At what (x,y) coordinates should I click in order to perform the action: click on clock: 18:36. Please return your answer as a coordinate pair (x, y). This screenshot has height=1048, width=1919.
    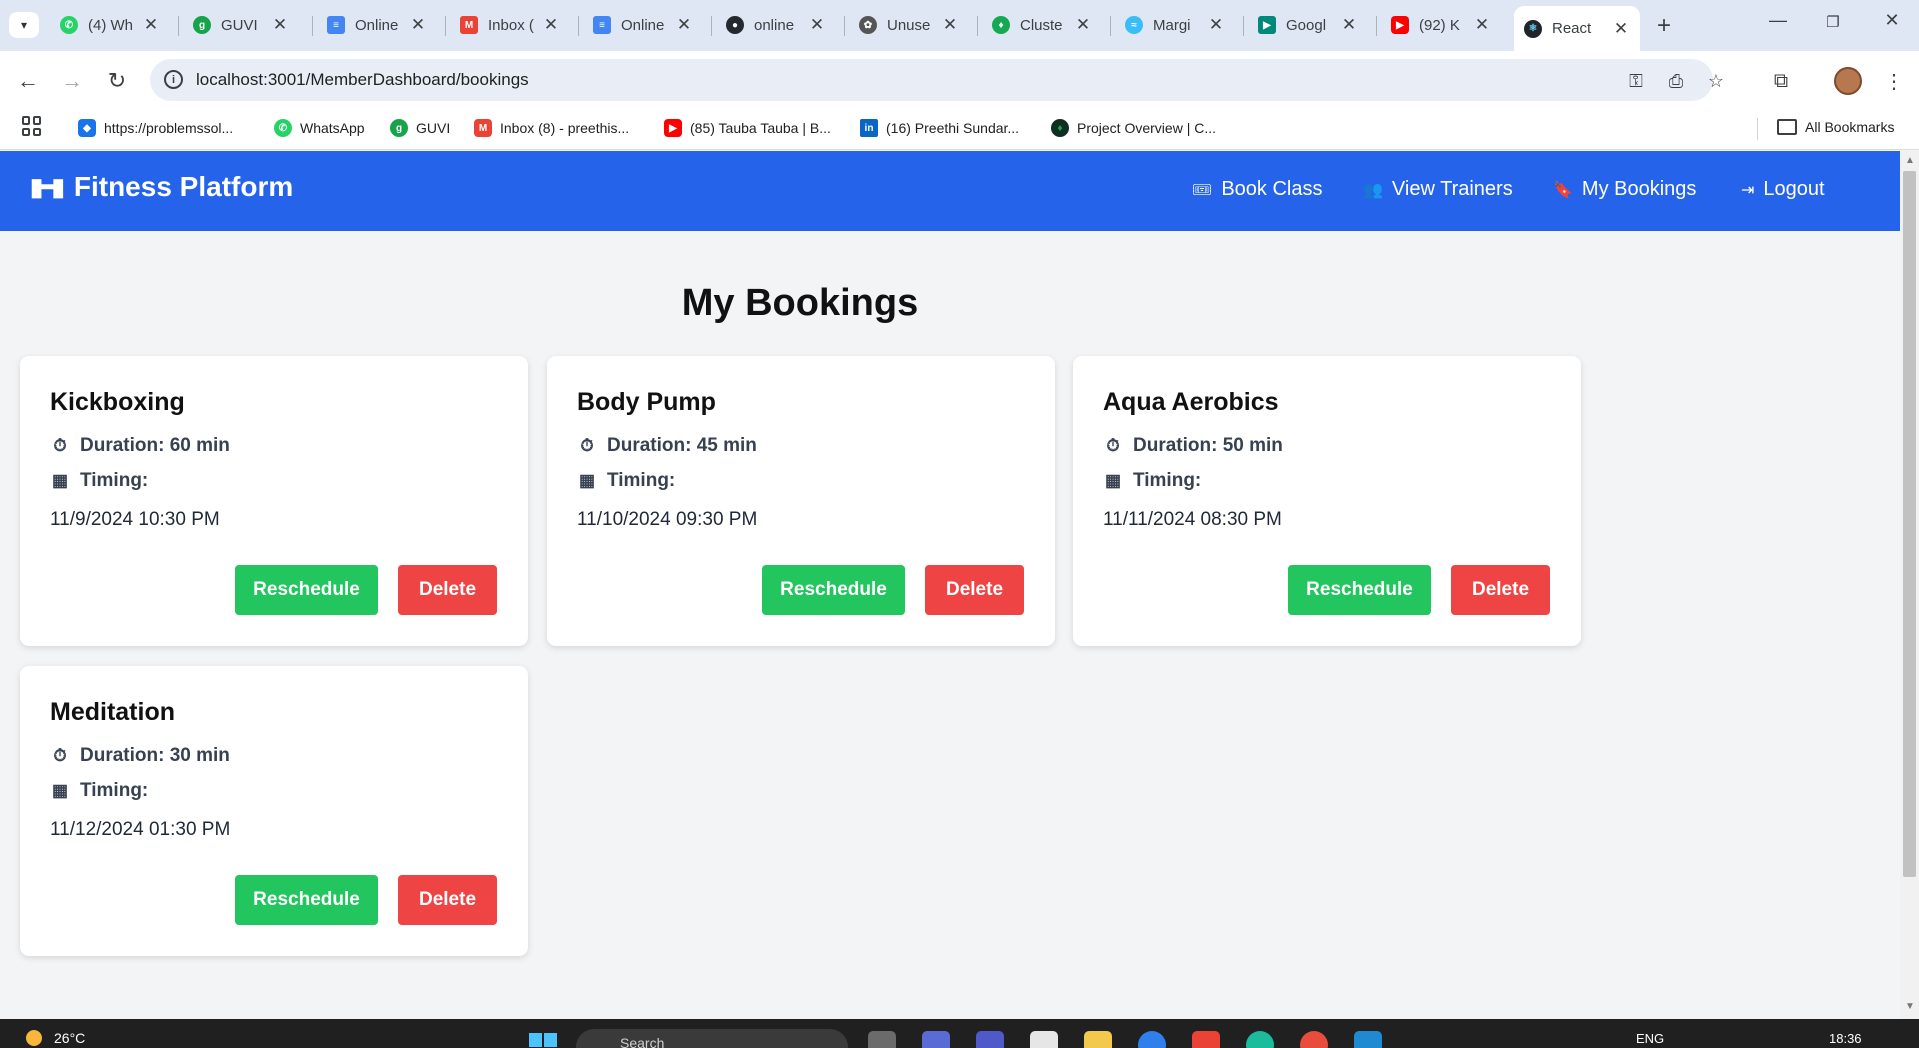
    Looking at the image, I should click on (1845, 1038).